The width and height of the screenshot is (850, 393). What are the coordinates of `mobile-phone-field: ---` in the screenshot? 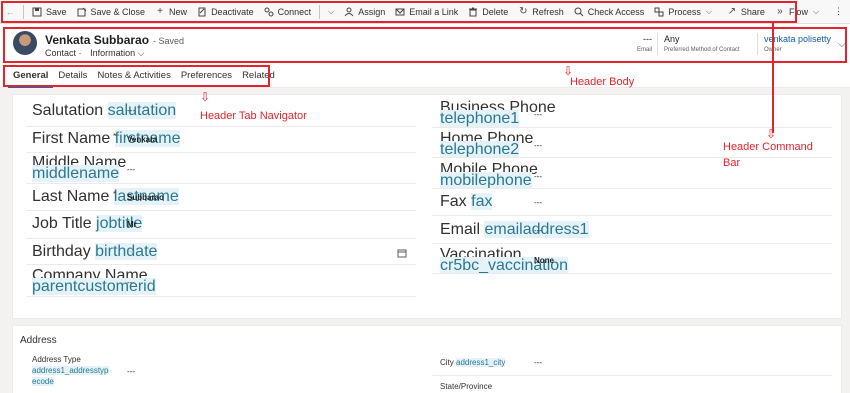 It's located at (538, 176).